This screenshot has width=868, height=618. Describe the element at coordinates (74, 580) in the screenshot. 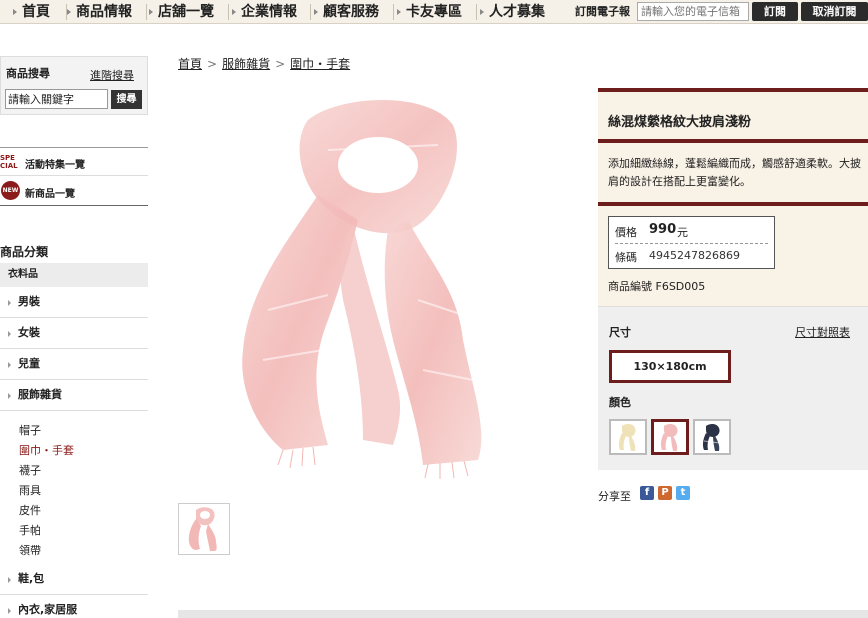

I see `category-shoes-bags: 鞋,包` at that location.